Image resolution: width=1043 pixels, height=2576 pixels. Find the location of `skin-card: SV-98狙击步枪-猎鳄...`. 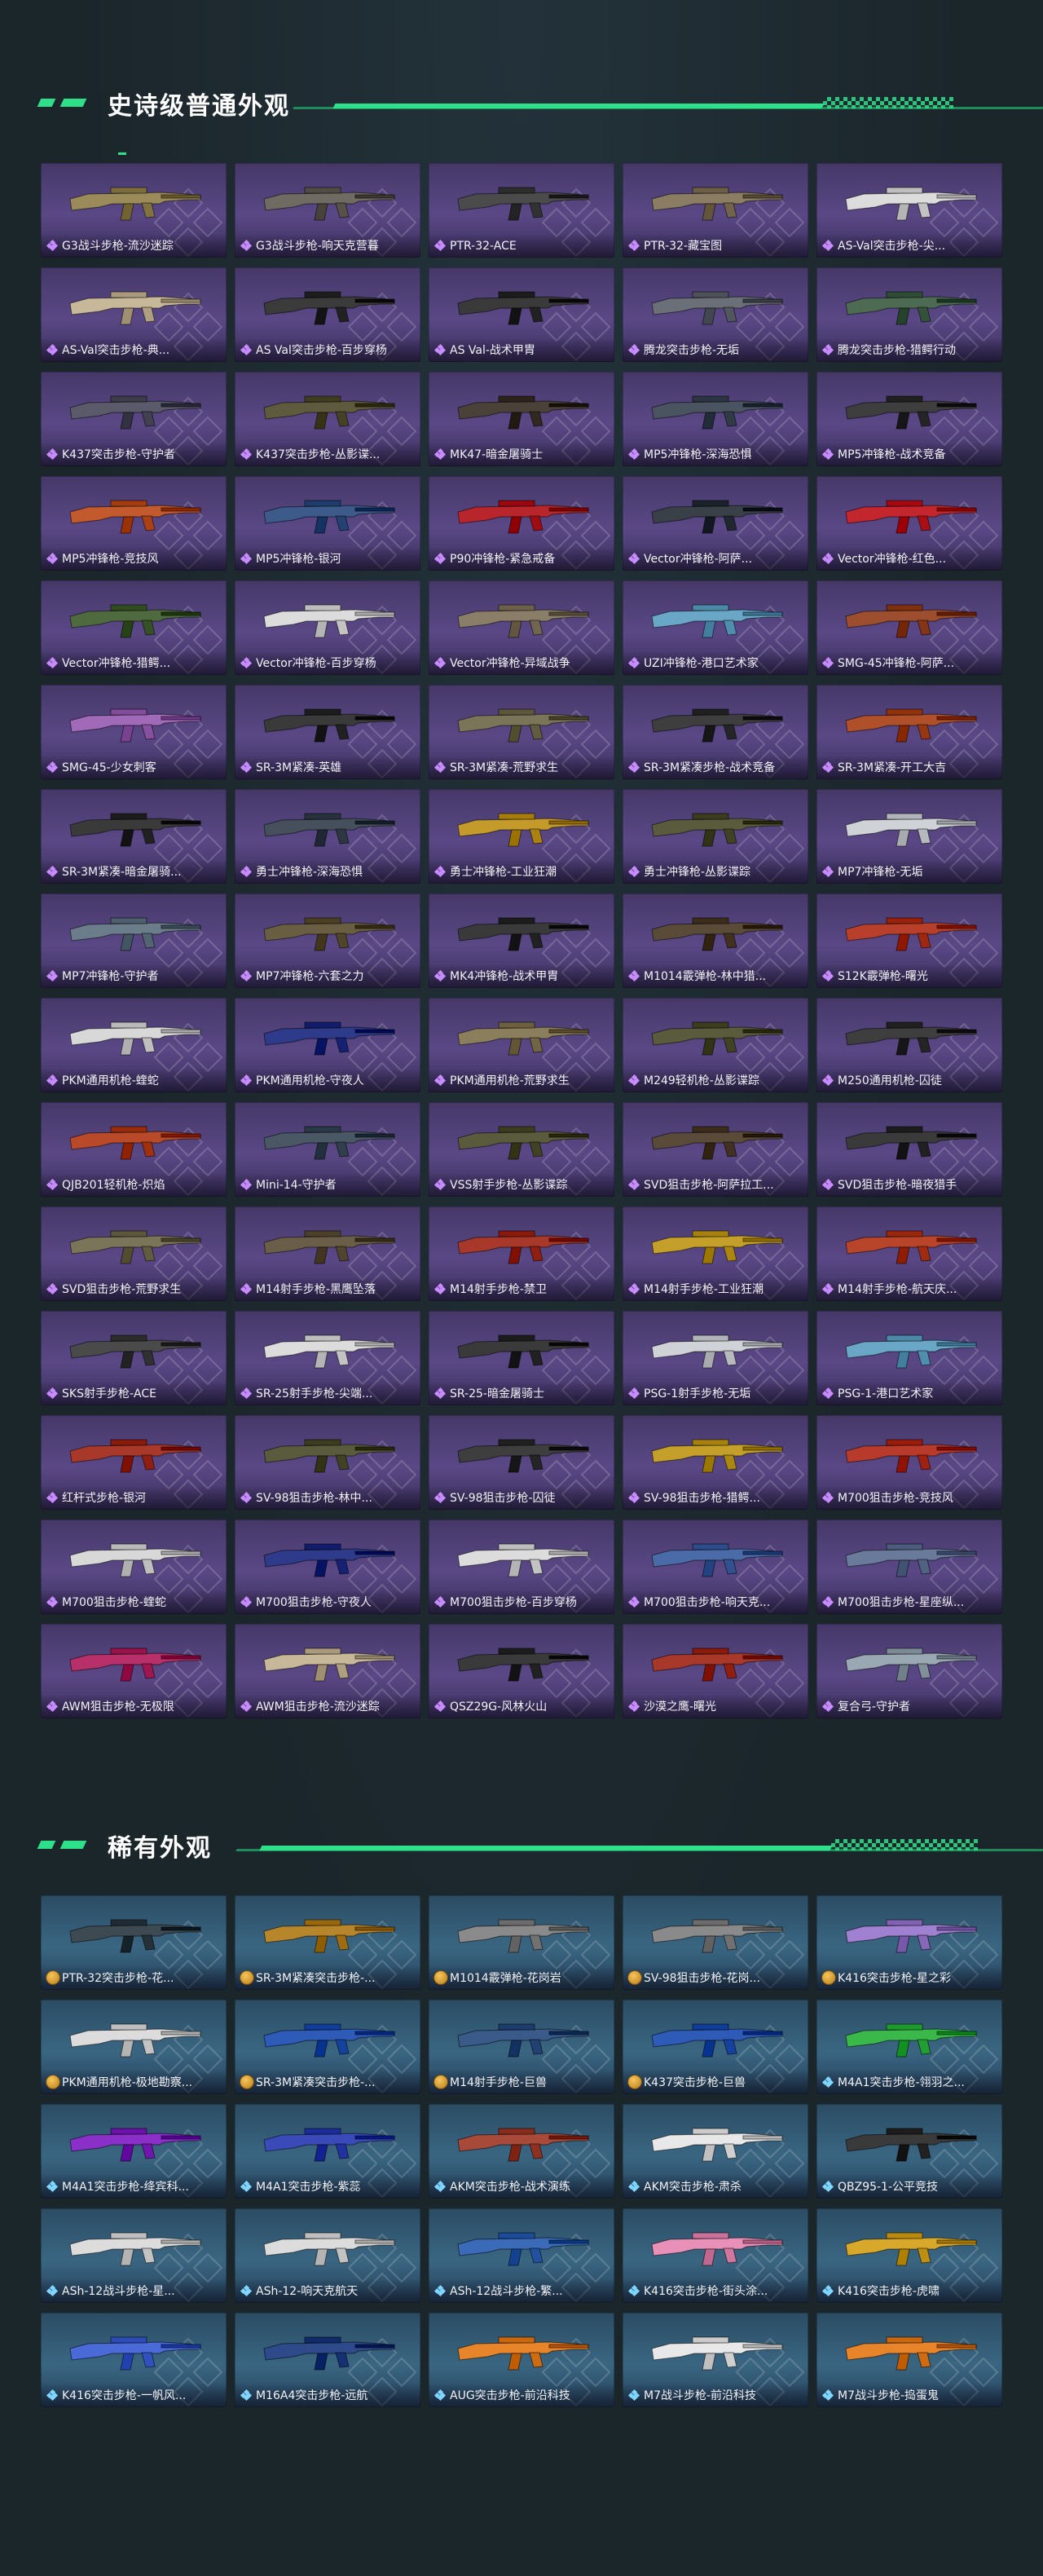

skin-card: SV-98狙击步枪-猎鳄... is located at coordinates (715, 1462).